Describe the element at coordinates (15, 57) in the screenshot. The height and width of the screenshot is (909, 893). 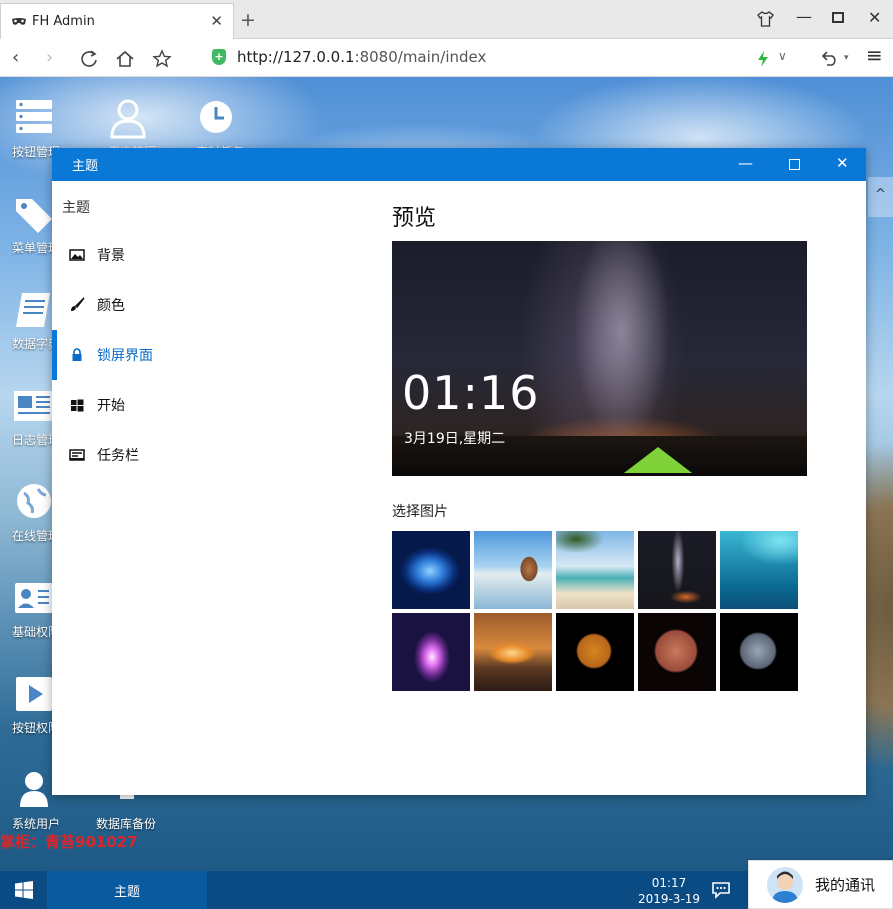
I see `back-icon: ‹` at that location.